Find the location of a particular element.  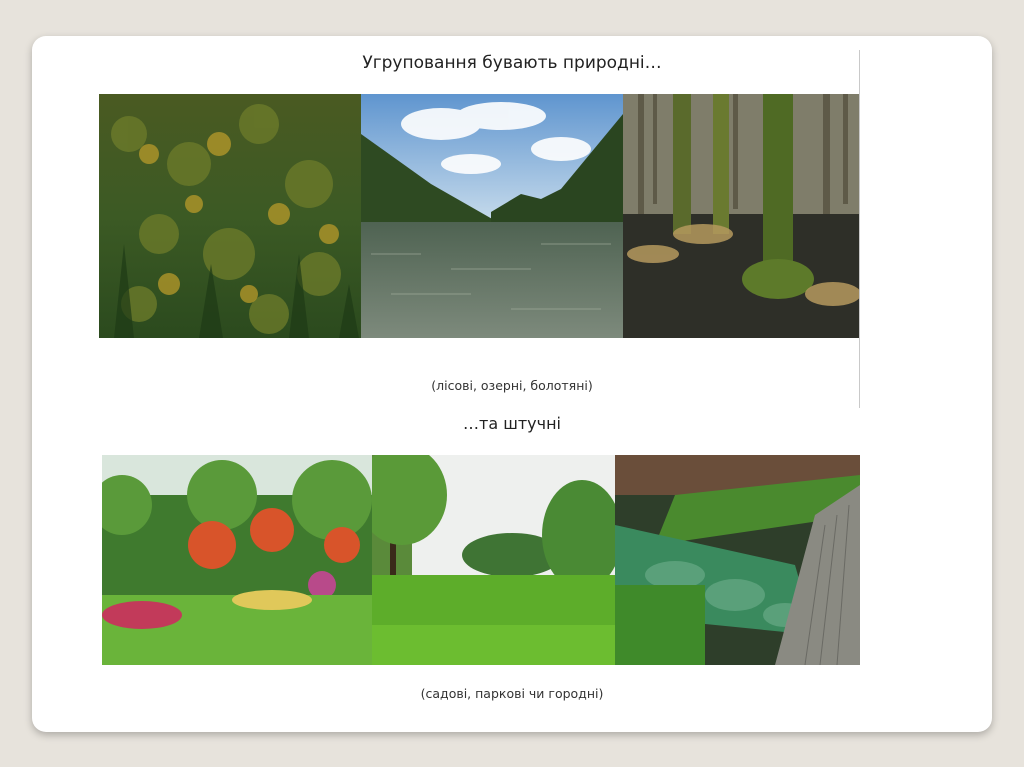

lake-photo is located at coordinates (492, 216).